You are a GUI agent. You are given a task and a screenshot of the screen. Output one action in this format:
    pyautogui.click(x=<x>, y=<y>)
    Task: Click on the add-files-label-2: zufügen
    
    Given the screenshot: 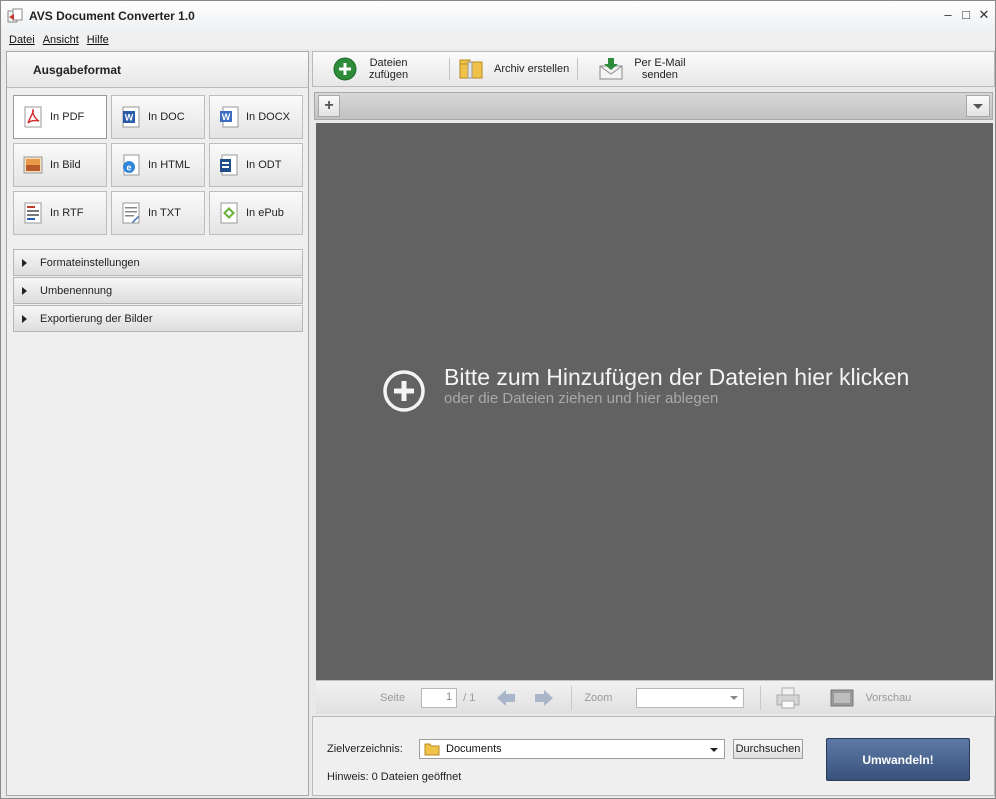 What is the action you would take?
    pyautogui.click(x=389, y=75)
    